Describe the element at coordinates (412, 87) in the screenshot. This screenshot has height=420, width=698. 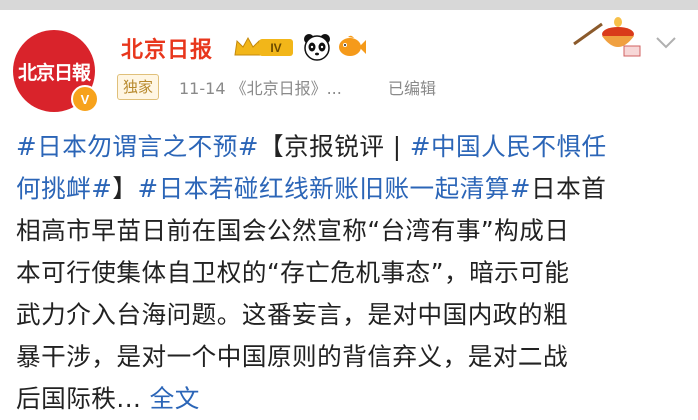
I see `edited-label: 已编辑` at that location.